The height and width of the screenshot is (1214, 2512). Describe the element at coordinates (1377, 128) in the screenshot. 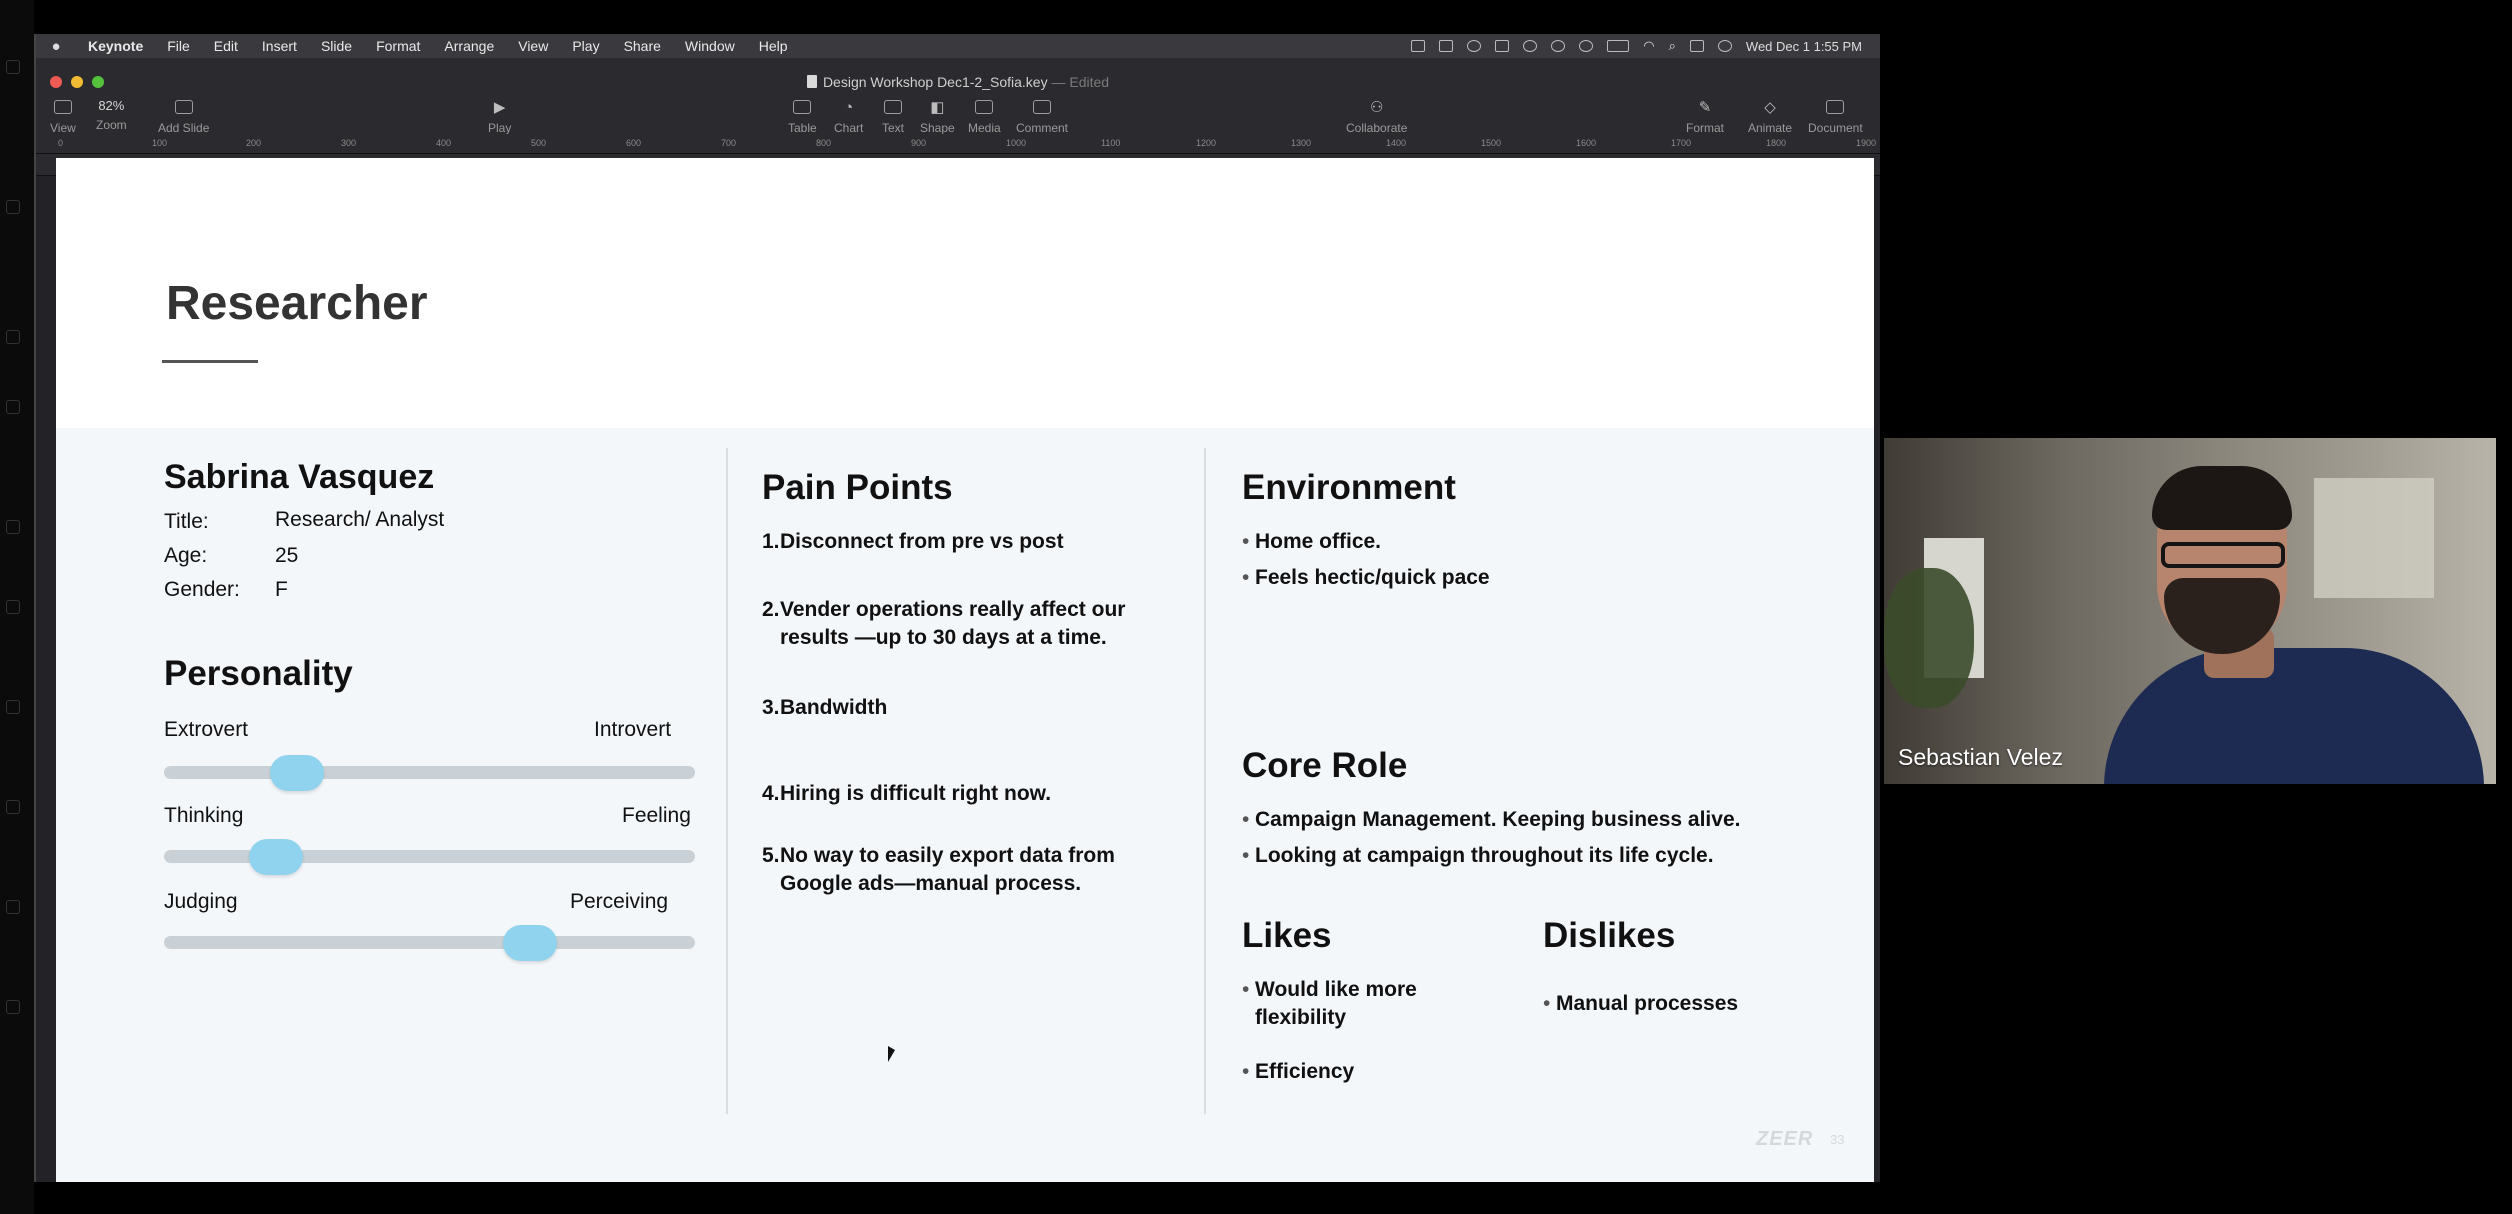

I see `collaborate-label: Collaborate` at that location.